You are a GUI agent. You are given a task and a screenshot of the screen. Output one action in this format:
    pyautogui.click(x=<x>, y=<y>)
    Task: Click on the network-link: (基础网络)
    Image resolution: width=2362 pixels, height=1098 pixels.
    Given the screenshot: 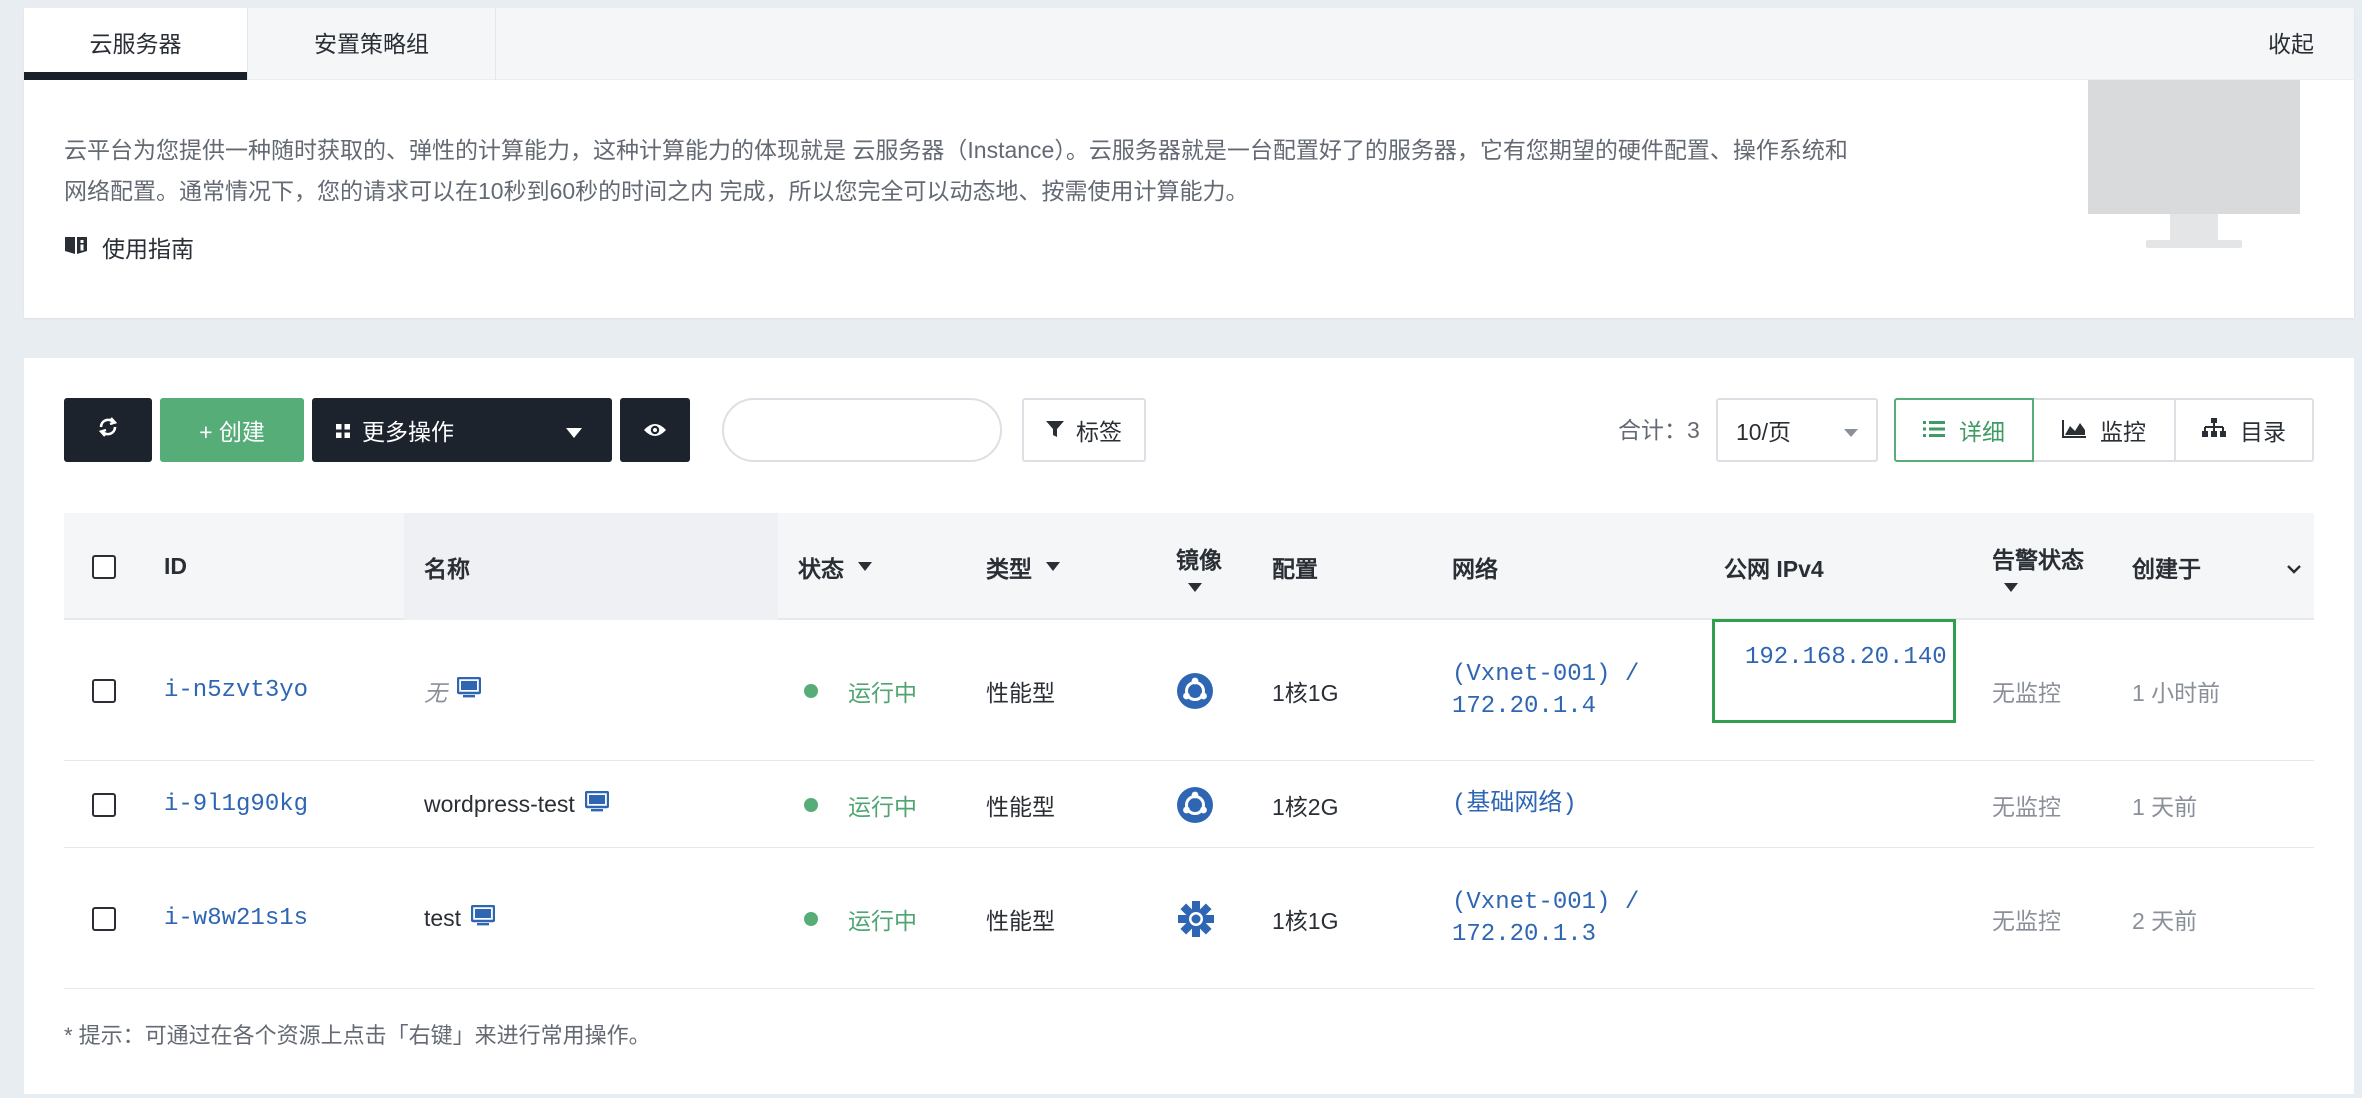 What is the action you would take?
    pyautogui.click(x=1514, y=804)
    